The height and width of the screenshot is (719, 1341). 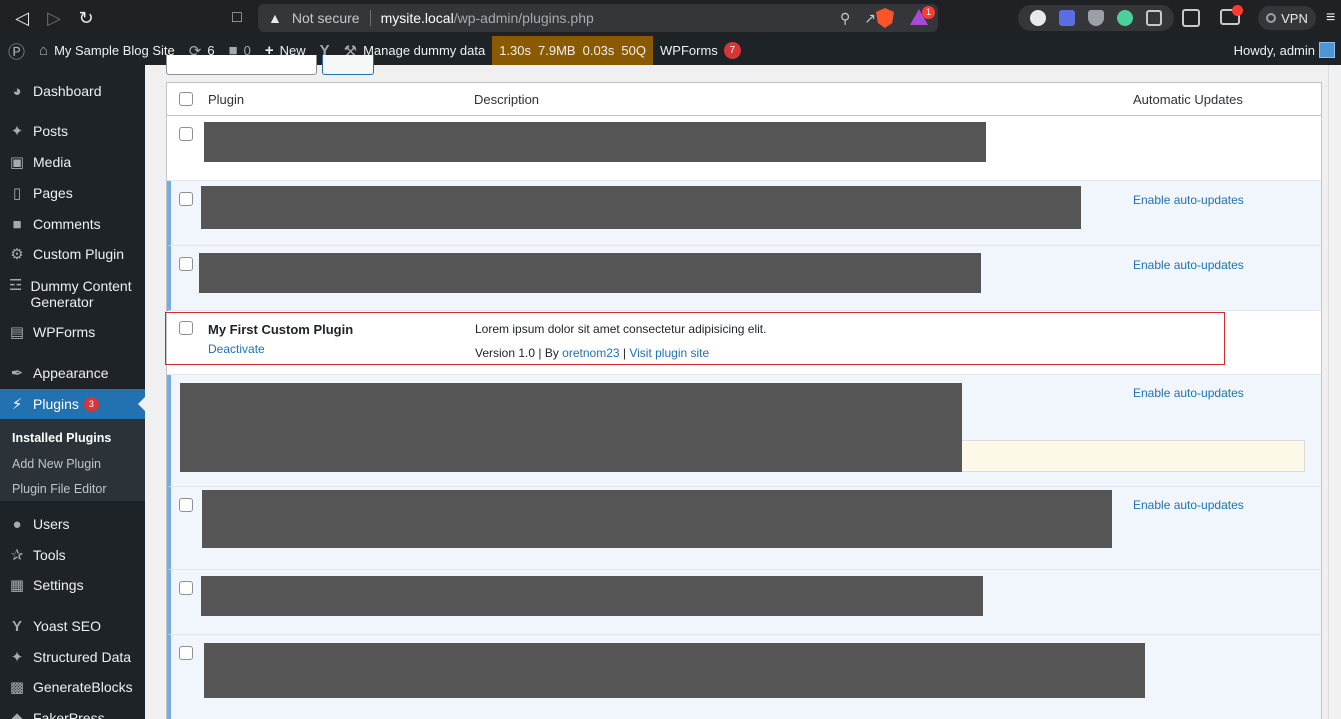 What do you see at coordinates (370, 18) in the screenshot?
I see `url-divider` at bounding box center [370, 18].